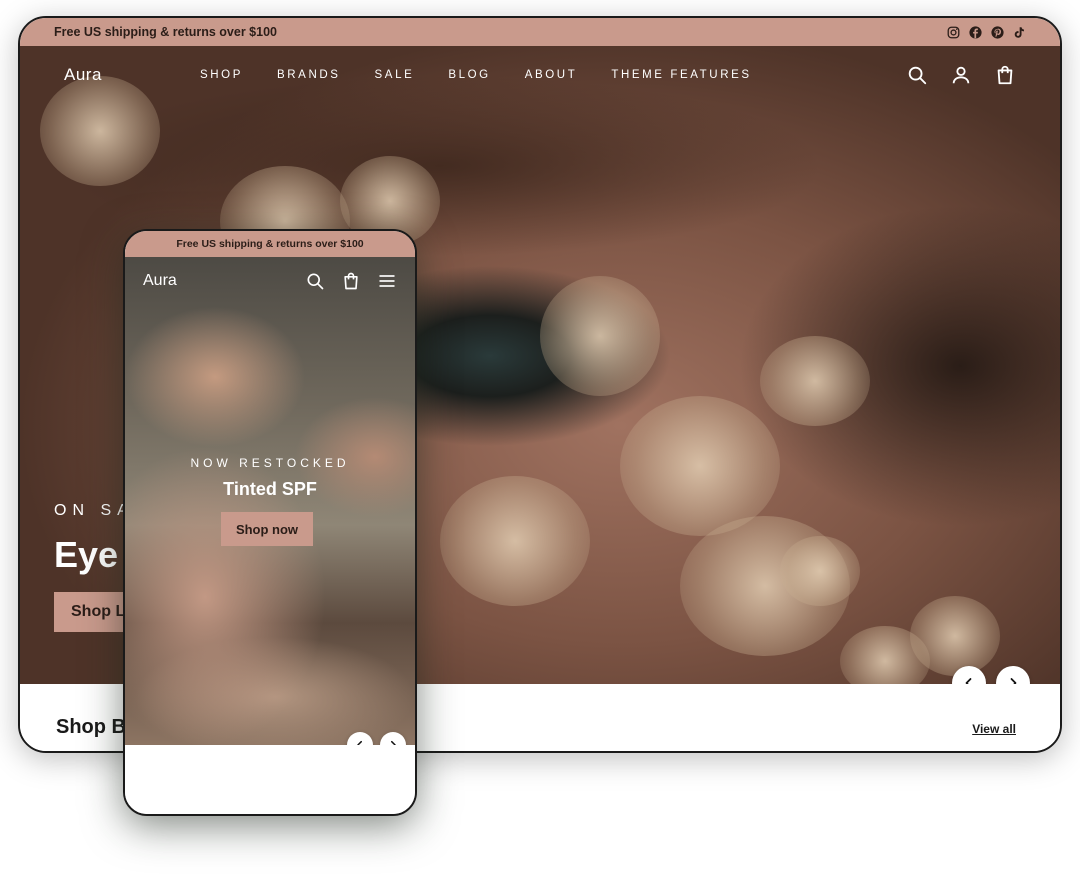 This screenshot has width=1080, height=888. Describe the element at coordinates (270, 779) in the screenshot. I see `mobile-collection-strip` at that location.